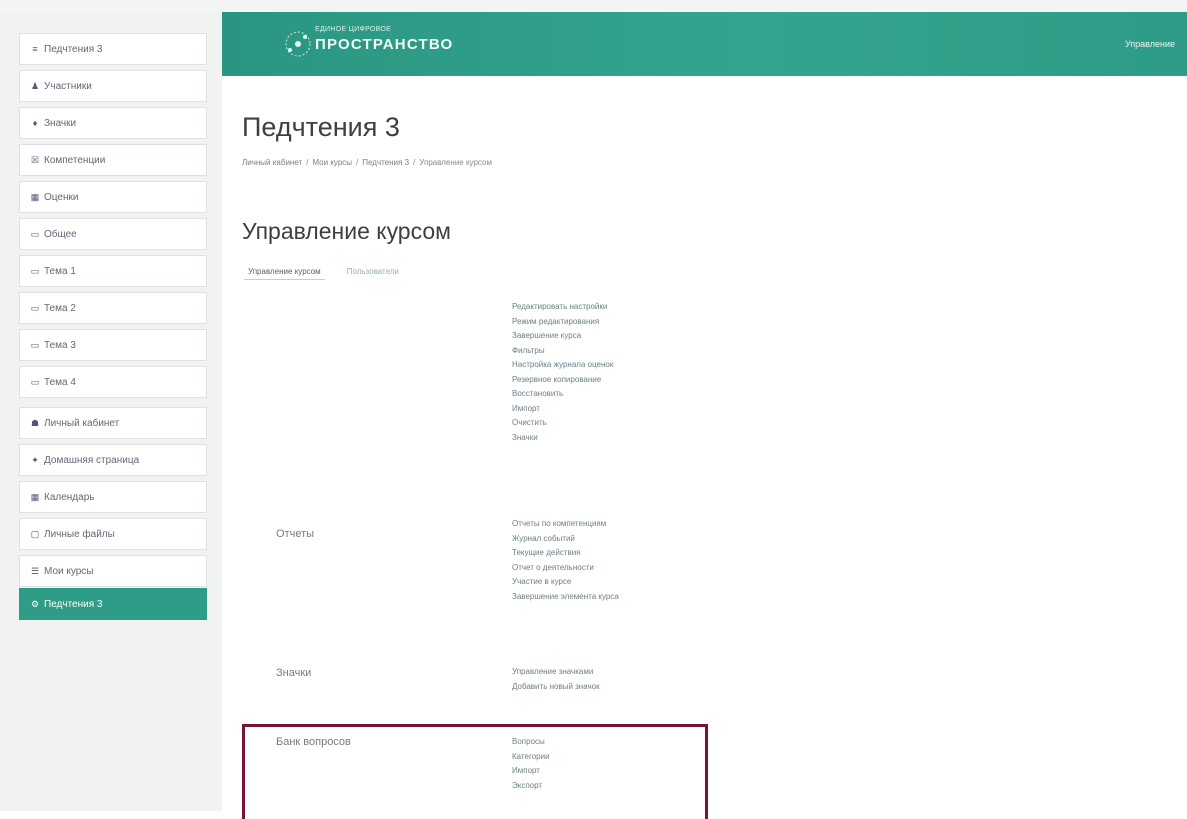  I want to click on competency-icon: ☒, so click(35, 159).